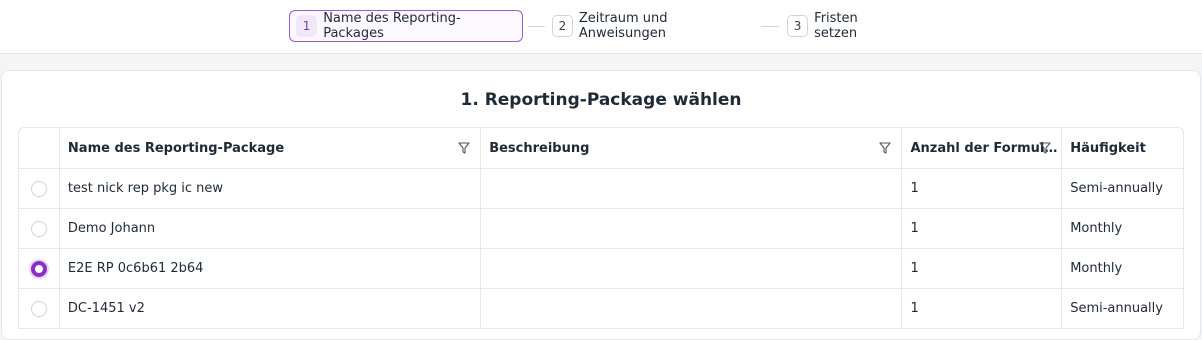 Image resolution: width=1202 pixels, height=340 pixels. I want to click on card-title: 1. Reporting-Package wählen, so click(601, 100).